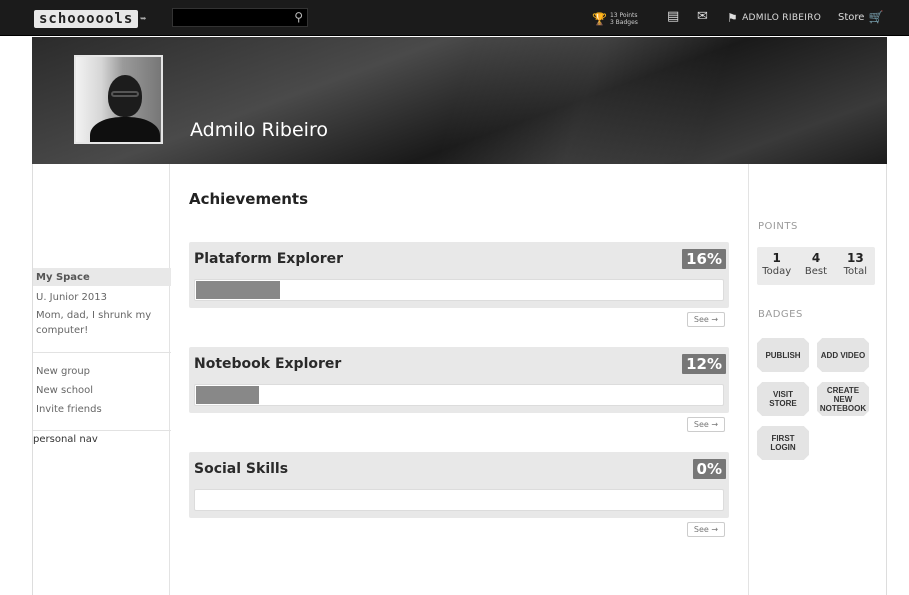 The width and height of the screenshot is (909, 595). What do you see at coordinates (118, 99) in the screenshot?
I see `profile-avatar` at bounding box center [118, 99].